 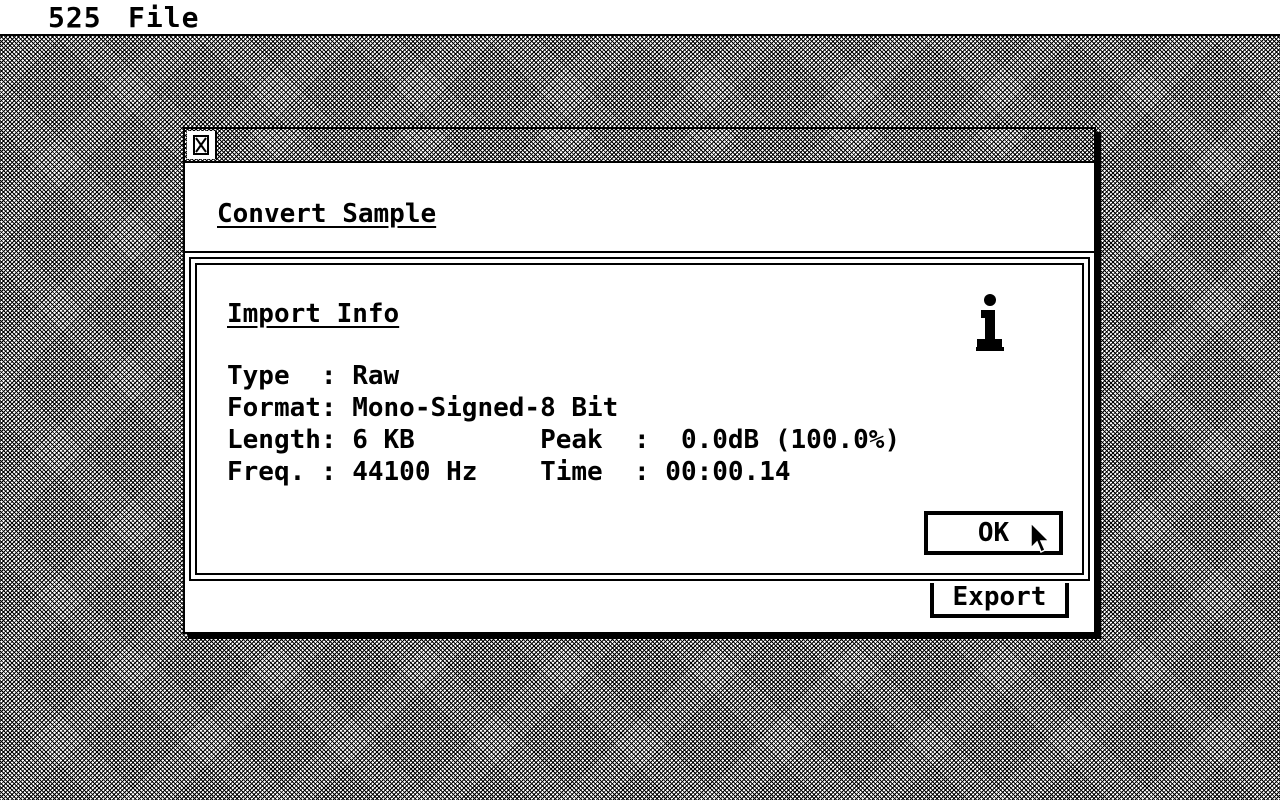 What do you see at coordinates (640, 18) in the screenshot?
I see `menu-bar: 525 File` at bounding box center [640, 18].